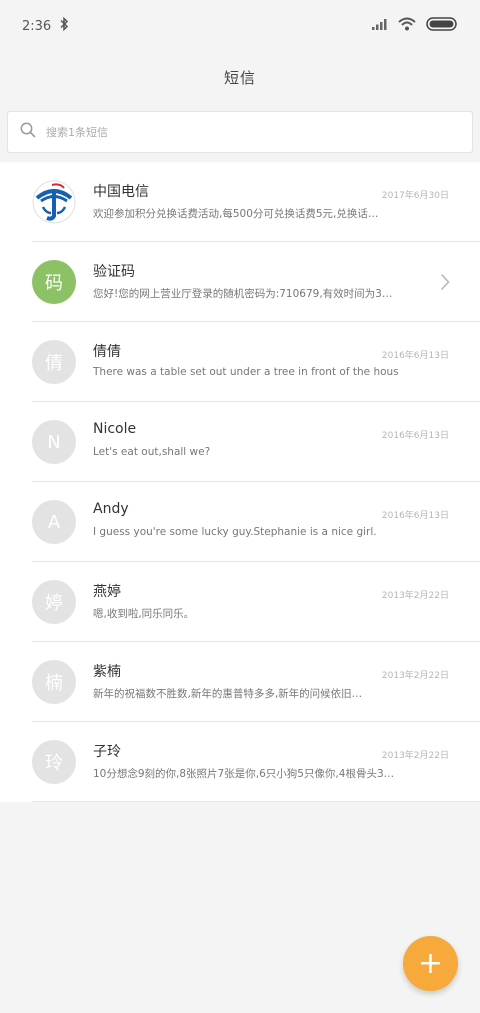 This screenshot has height=1013, width=480. What do you see at coordinates (54, 202) in the screenshot?
I see `china-telecom-logo-avatar` at bounding box center [54, 202].